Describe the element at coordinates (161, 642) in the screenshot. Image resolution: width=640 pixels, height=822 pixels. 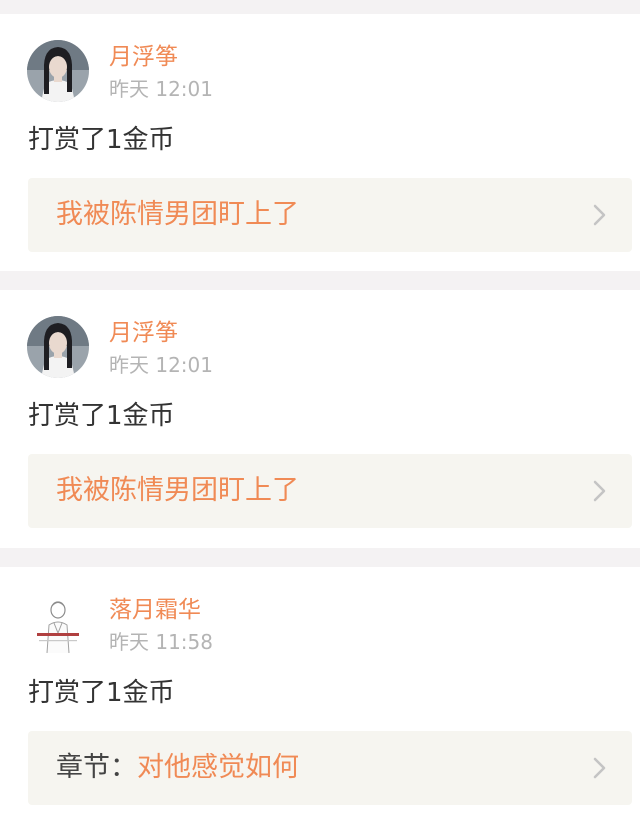
I see `timestamp: 昨天 11:58` at that location.